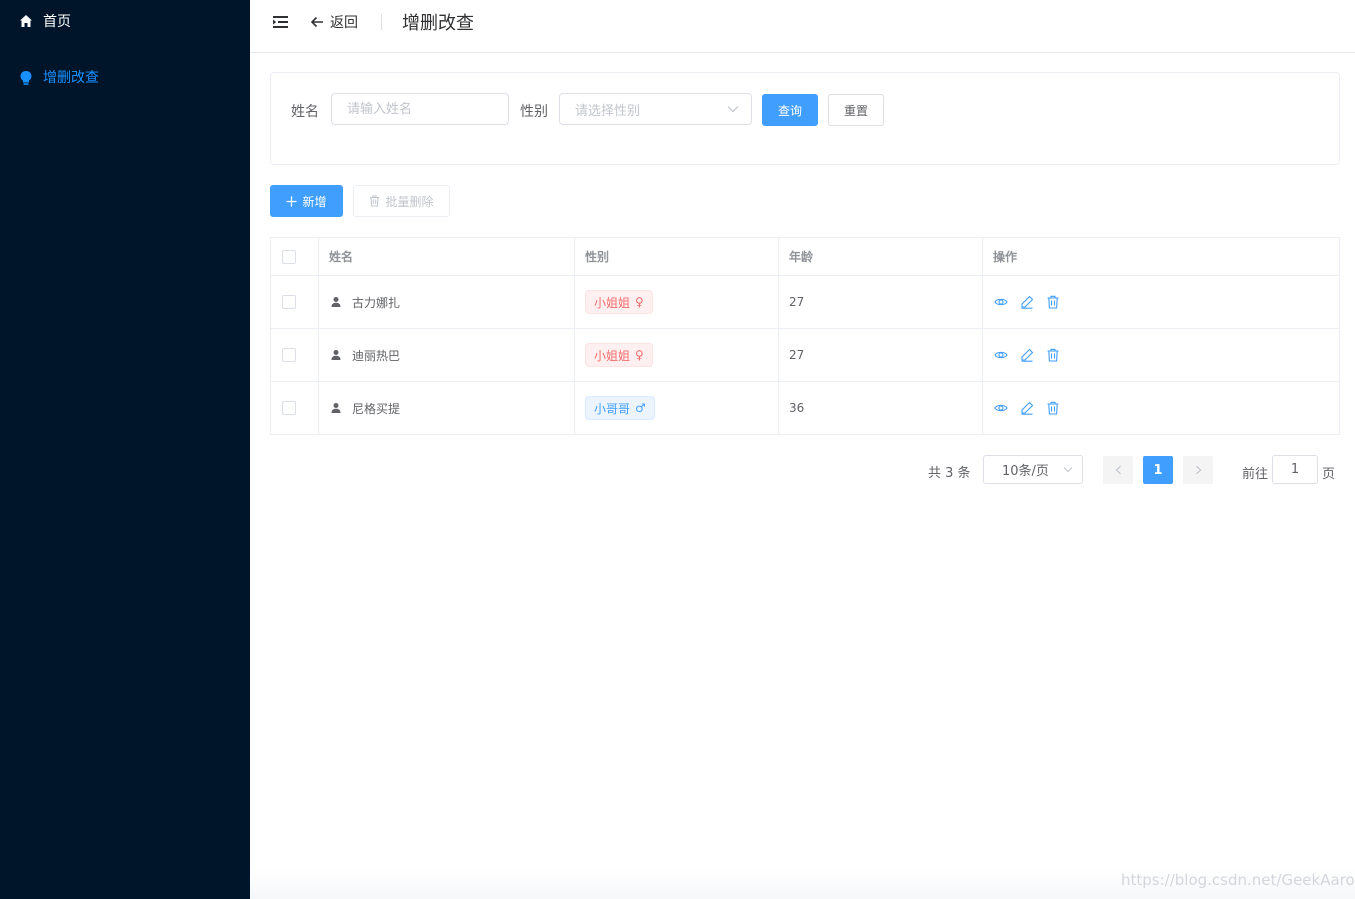  I want to click on plus-icon, so click(291, 201).